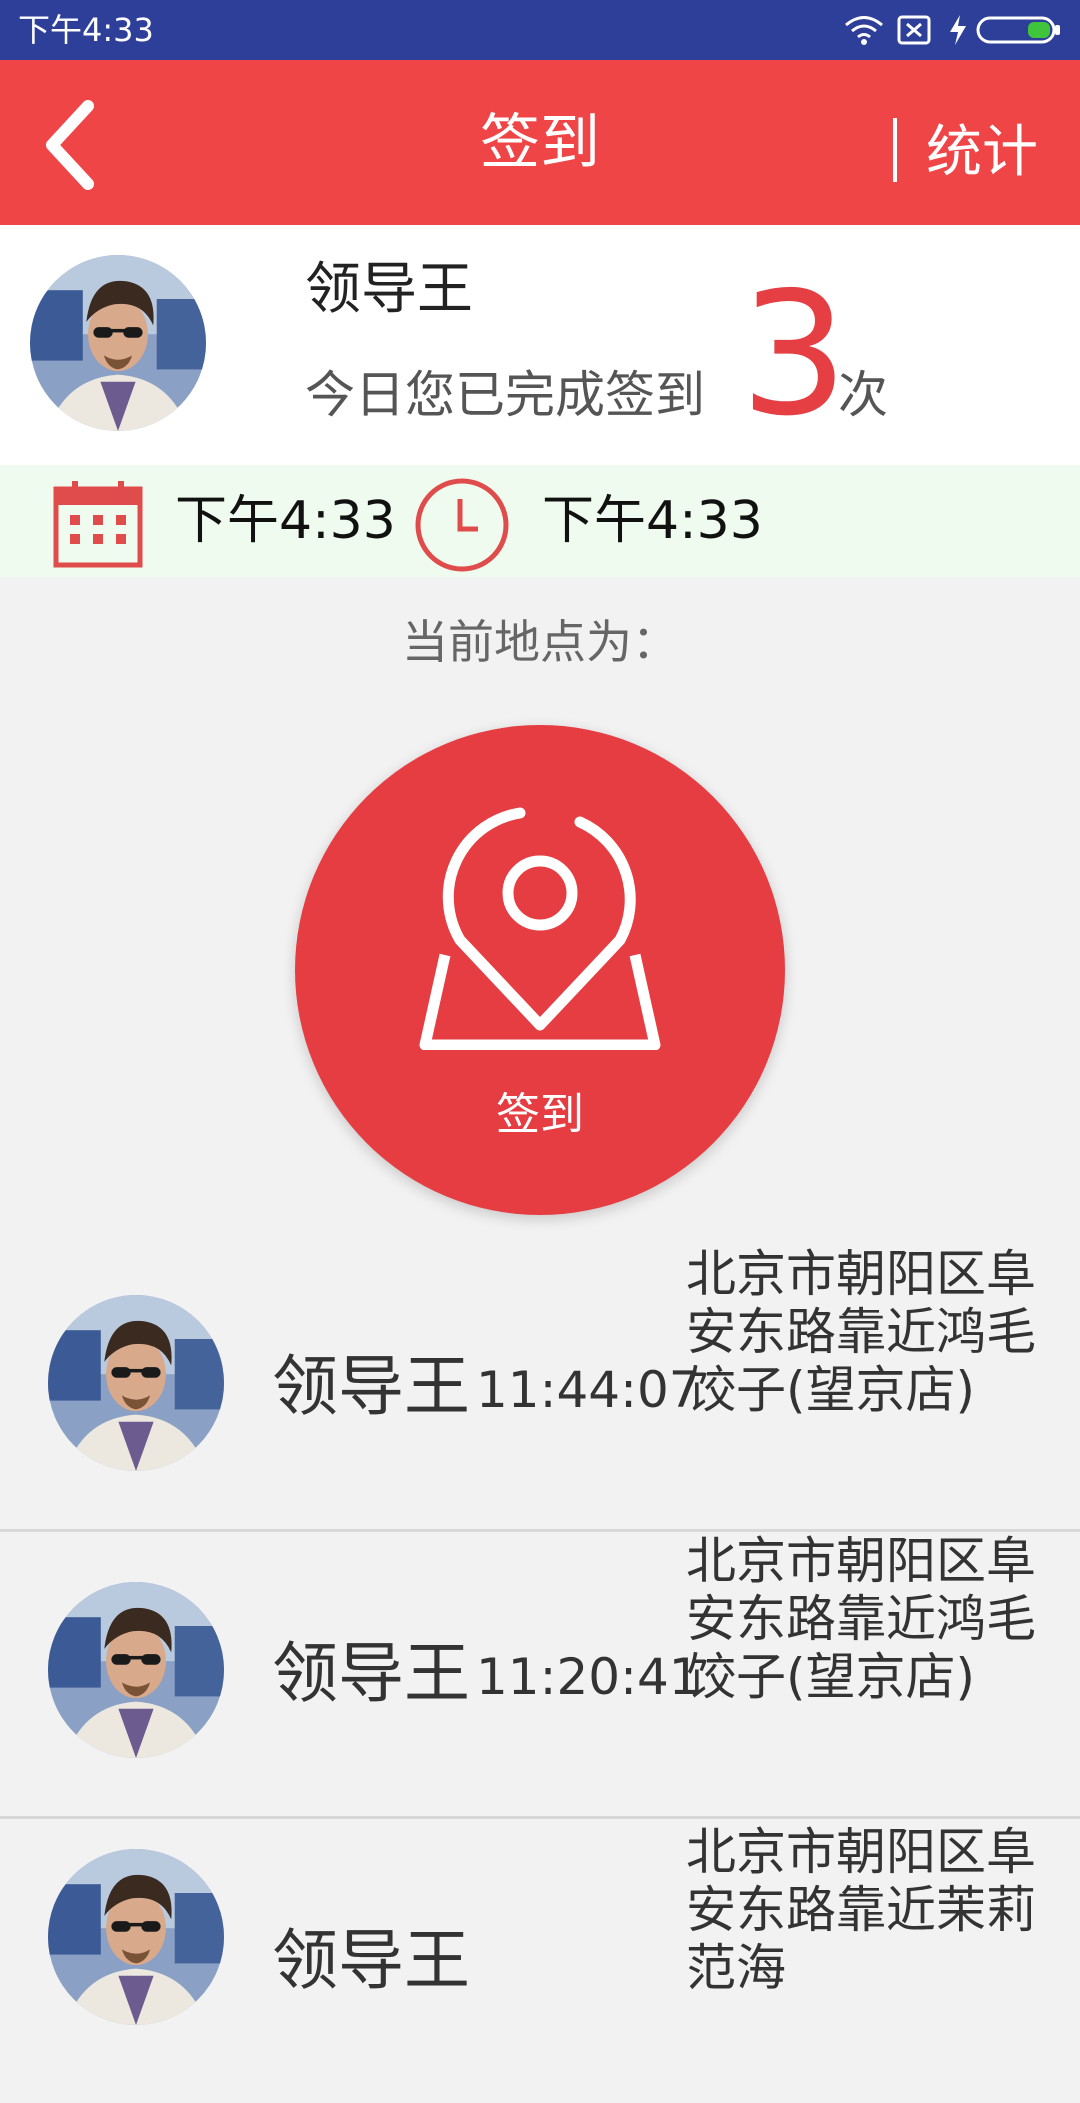 The width and height of the screenshot is (1080, 2103). What do you see at coordinates (540, 642) in the screenshot?
I see `location-label: 当前地点为：` at bounding box center [540, 642].